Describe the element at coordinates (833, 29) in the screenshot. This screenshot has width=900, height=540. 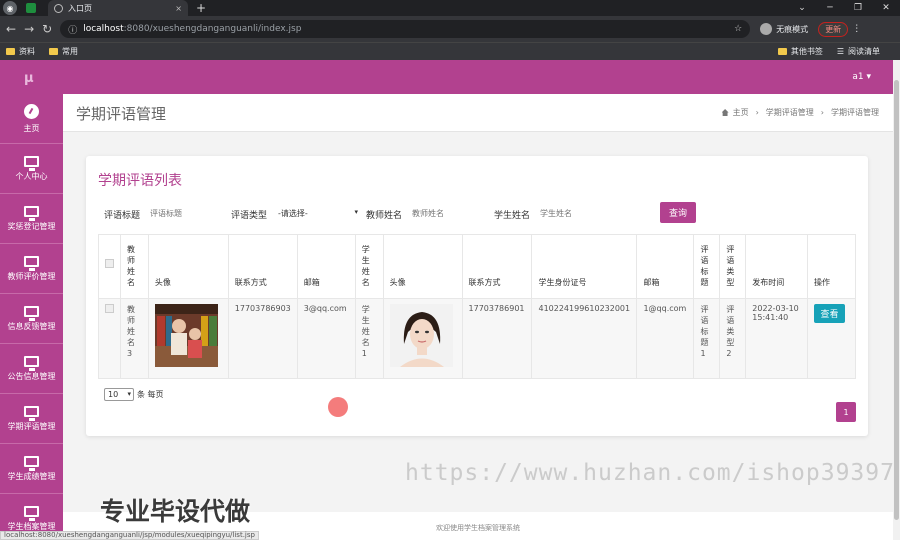
I see `update-button: 更新` at that location.